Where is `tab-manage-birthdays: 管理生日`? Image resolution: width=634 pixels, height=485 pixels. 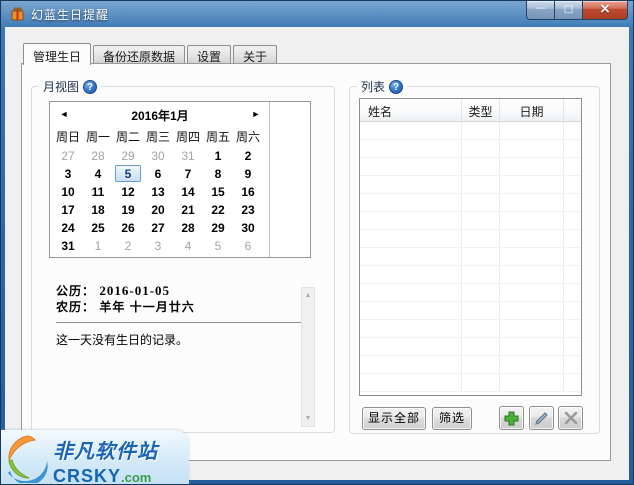 tab-manage-birthdays: 管理生日 is located at coordinates (57, 54).